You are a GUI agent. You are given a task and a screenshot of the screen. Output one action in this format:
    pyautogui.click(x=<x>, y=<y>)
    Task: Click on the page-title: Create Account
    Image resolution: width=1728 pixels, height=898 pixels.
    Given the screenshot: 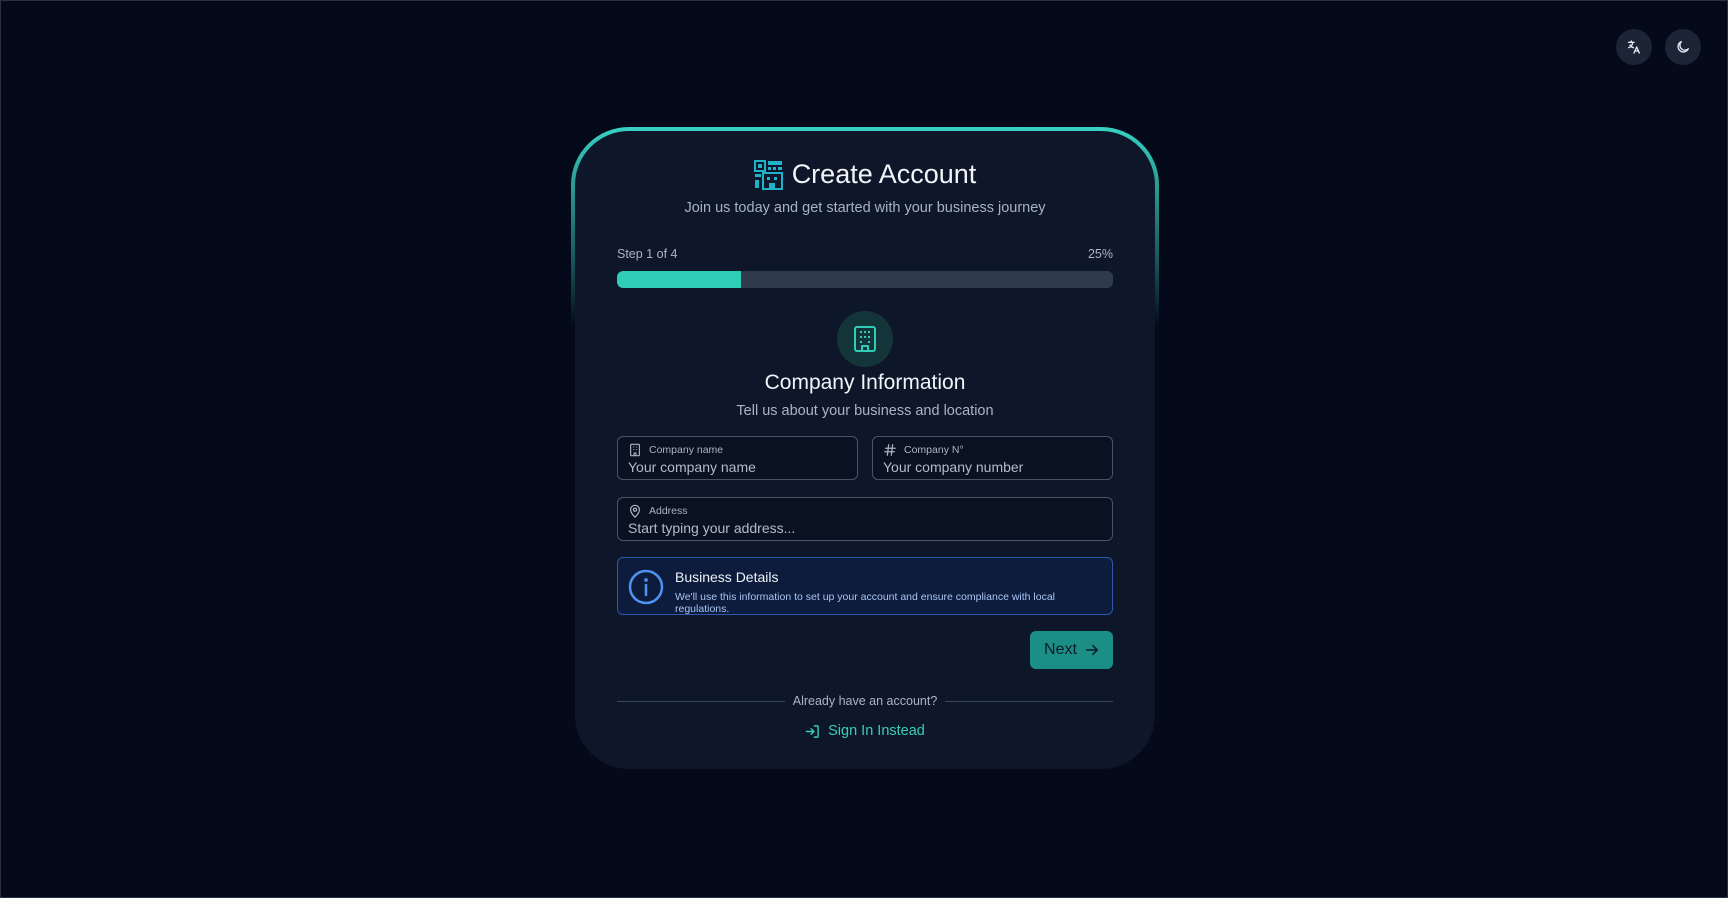 What is the action you would take?
    pyautogui.click(x=884, y=174)
    